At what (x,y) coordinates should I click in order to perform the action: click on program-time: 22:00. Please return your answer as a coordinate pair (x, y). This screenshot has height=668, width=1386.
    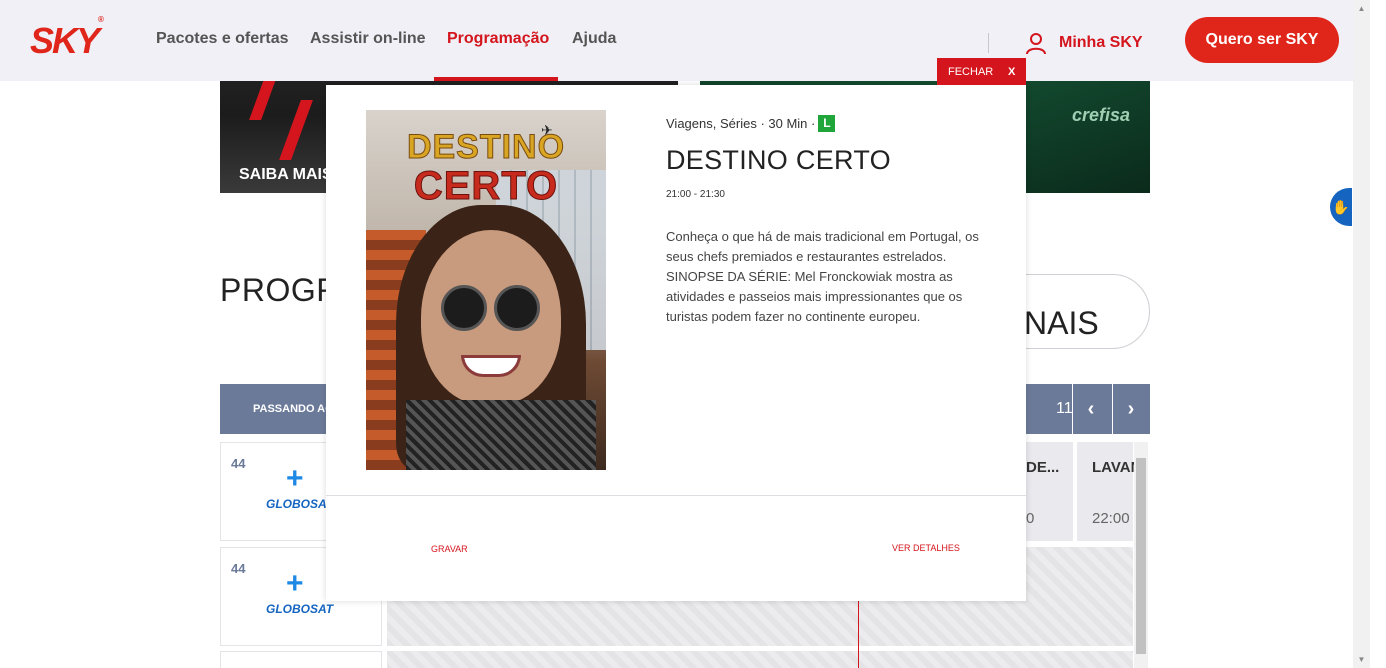
    Looking at the image, I should click on (1111, 518).